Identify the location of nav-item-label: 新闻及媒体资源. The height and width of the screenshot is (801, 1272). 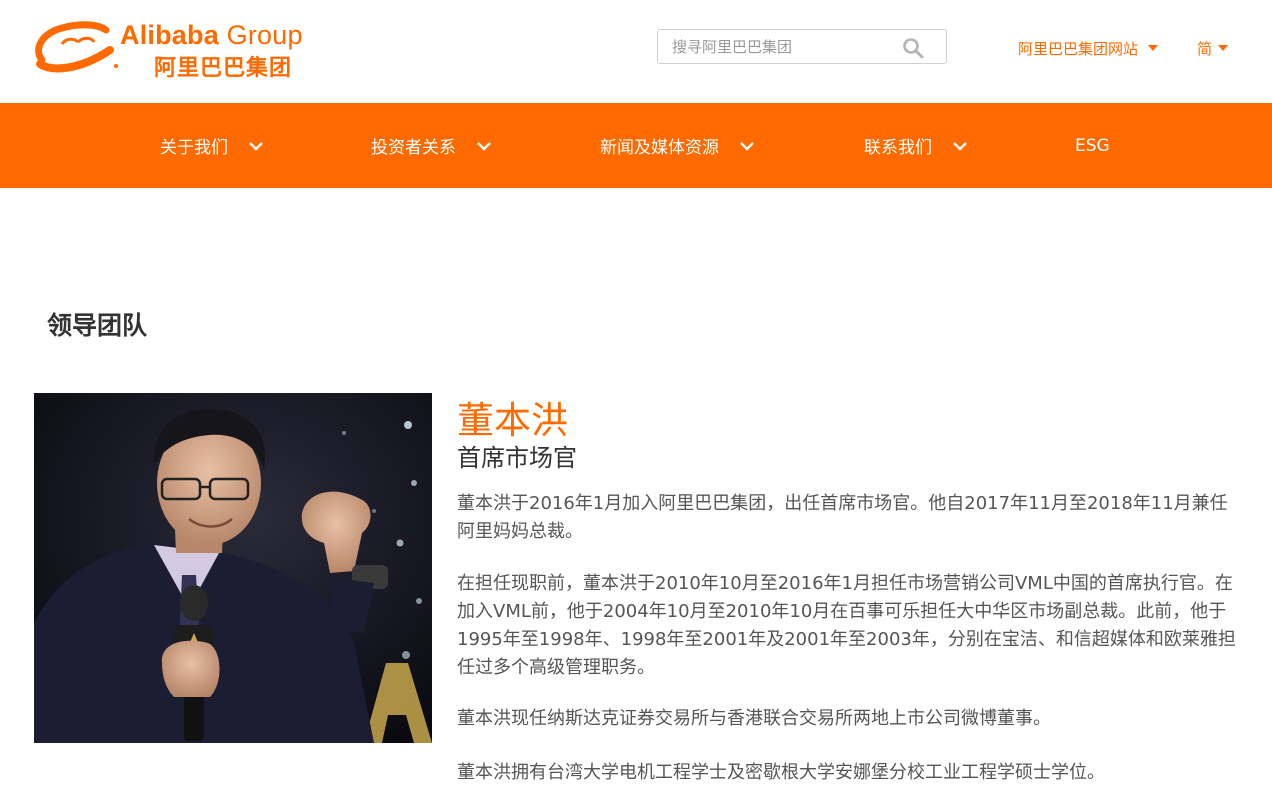
(659, 148).